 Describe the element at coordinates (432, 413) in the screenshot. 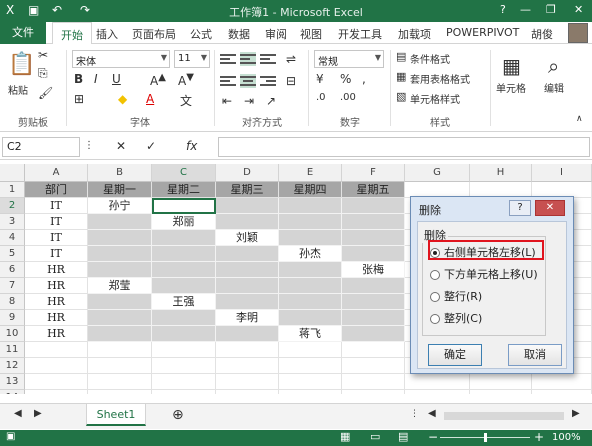

I see `scroll-left-icon: ◀` at that location.